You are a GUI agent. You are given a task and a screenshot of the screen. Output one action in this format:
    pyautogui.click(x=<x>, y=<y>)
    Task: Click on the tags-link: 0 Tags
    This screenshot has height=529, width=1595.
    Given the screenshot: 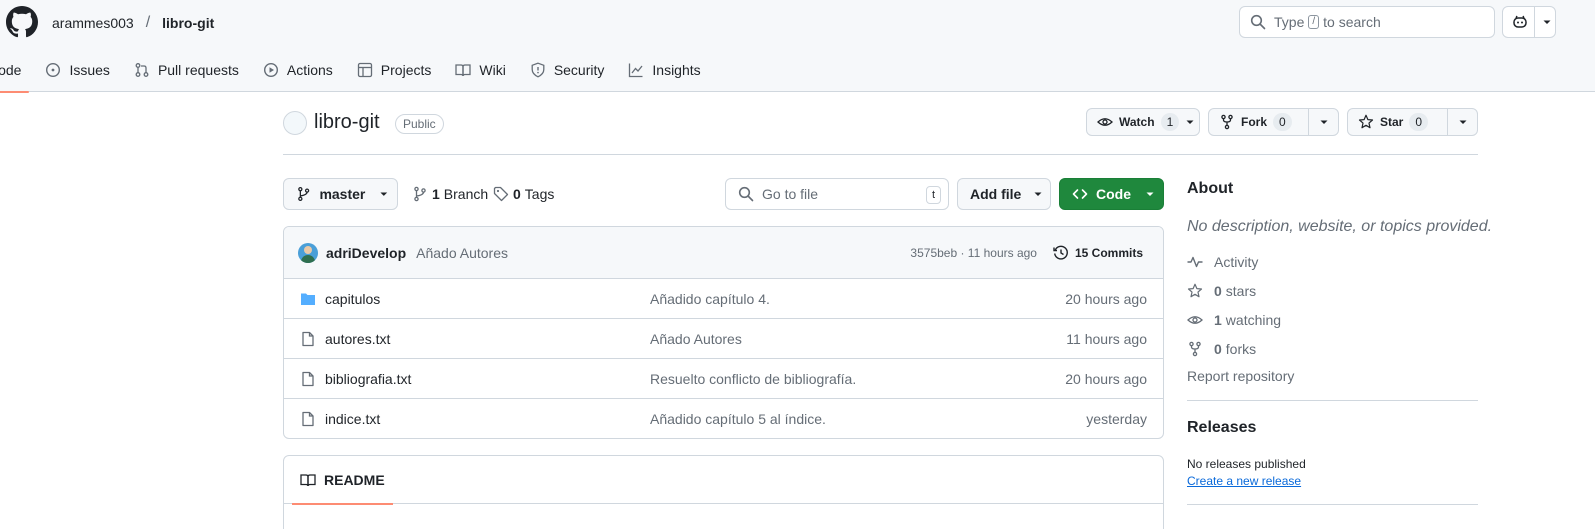 What is the action you would take?
    pyautogui.click(x=523, y=194)
    